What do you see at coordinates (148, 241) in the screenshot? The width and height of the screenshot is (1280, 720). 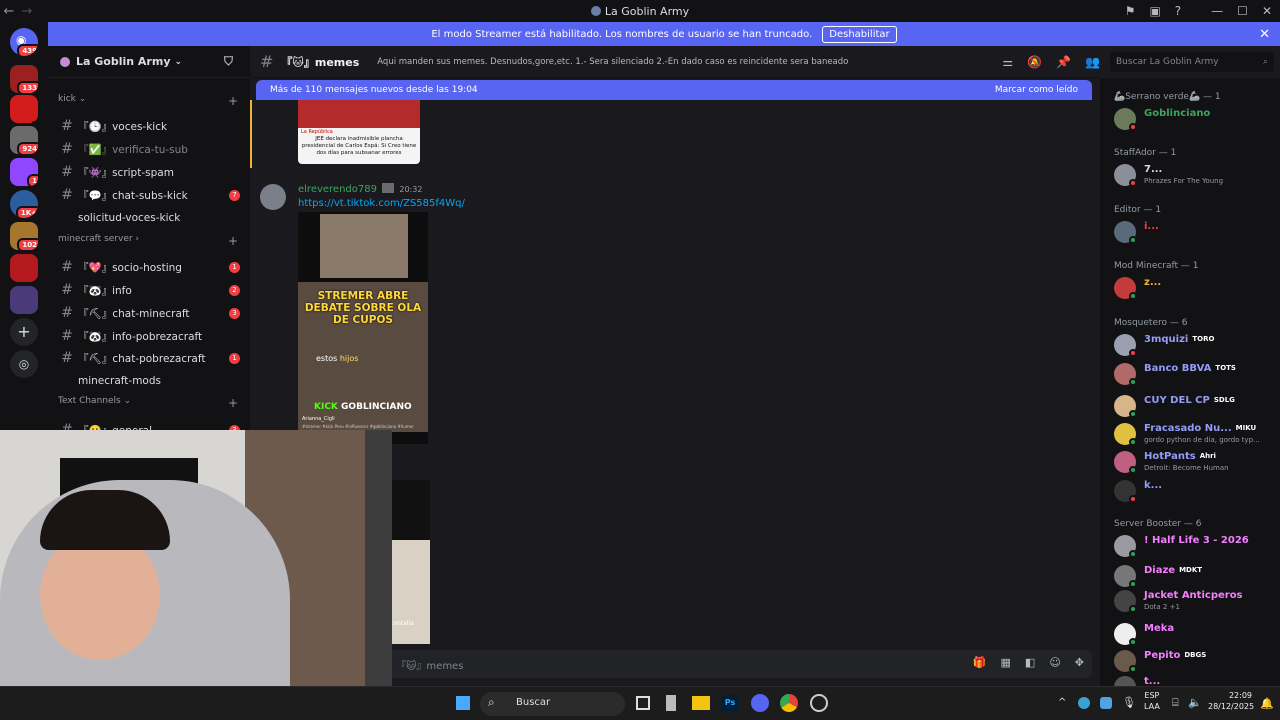 I see `category-minecraft: minecraft server › +` at bounding box center [148, 241].